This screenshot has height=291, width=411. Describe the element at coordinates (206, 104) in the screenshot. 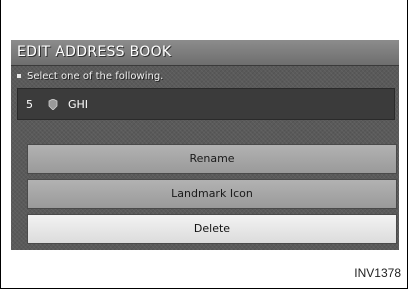

I see `selected-entry: 5 GHI` at that location.